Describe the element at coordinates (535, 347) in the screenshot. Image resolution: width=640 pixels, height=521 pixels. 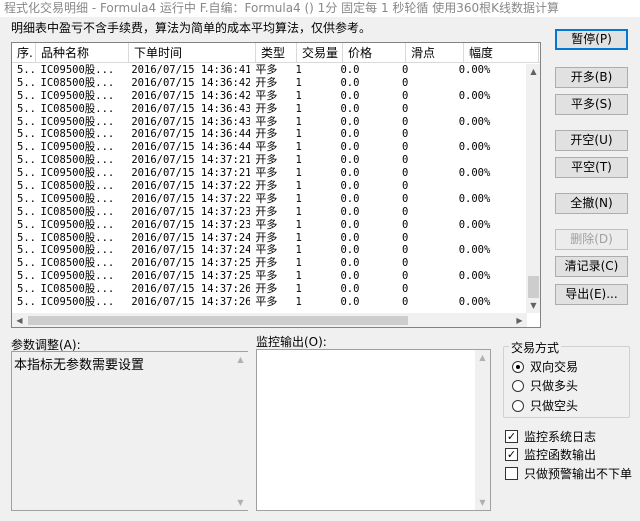
I see `trade-mode-label: 交易方式` at that location.